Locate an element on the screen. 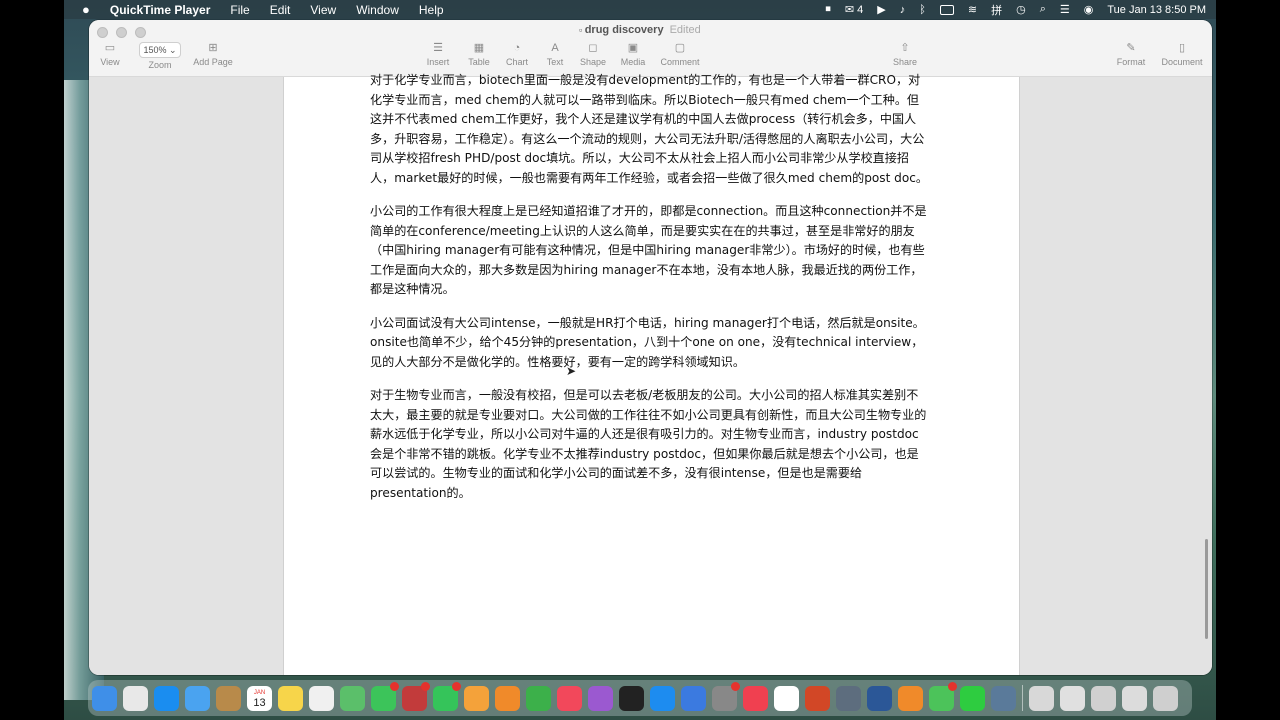  time-machine-icon: ◷ is located at coordinates (1021, 9).